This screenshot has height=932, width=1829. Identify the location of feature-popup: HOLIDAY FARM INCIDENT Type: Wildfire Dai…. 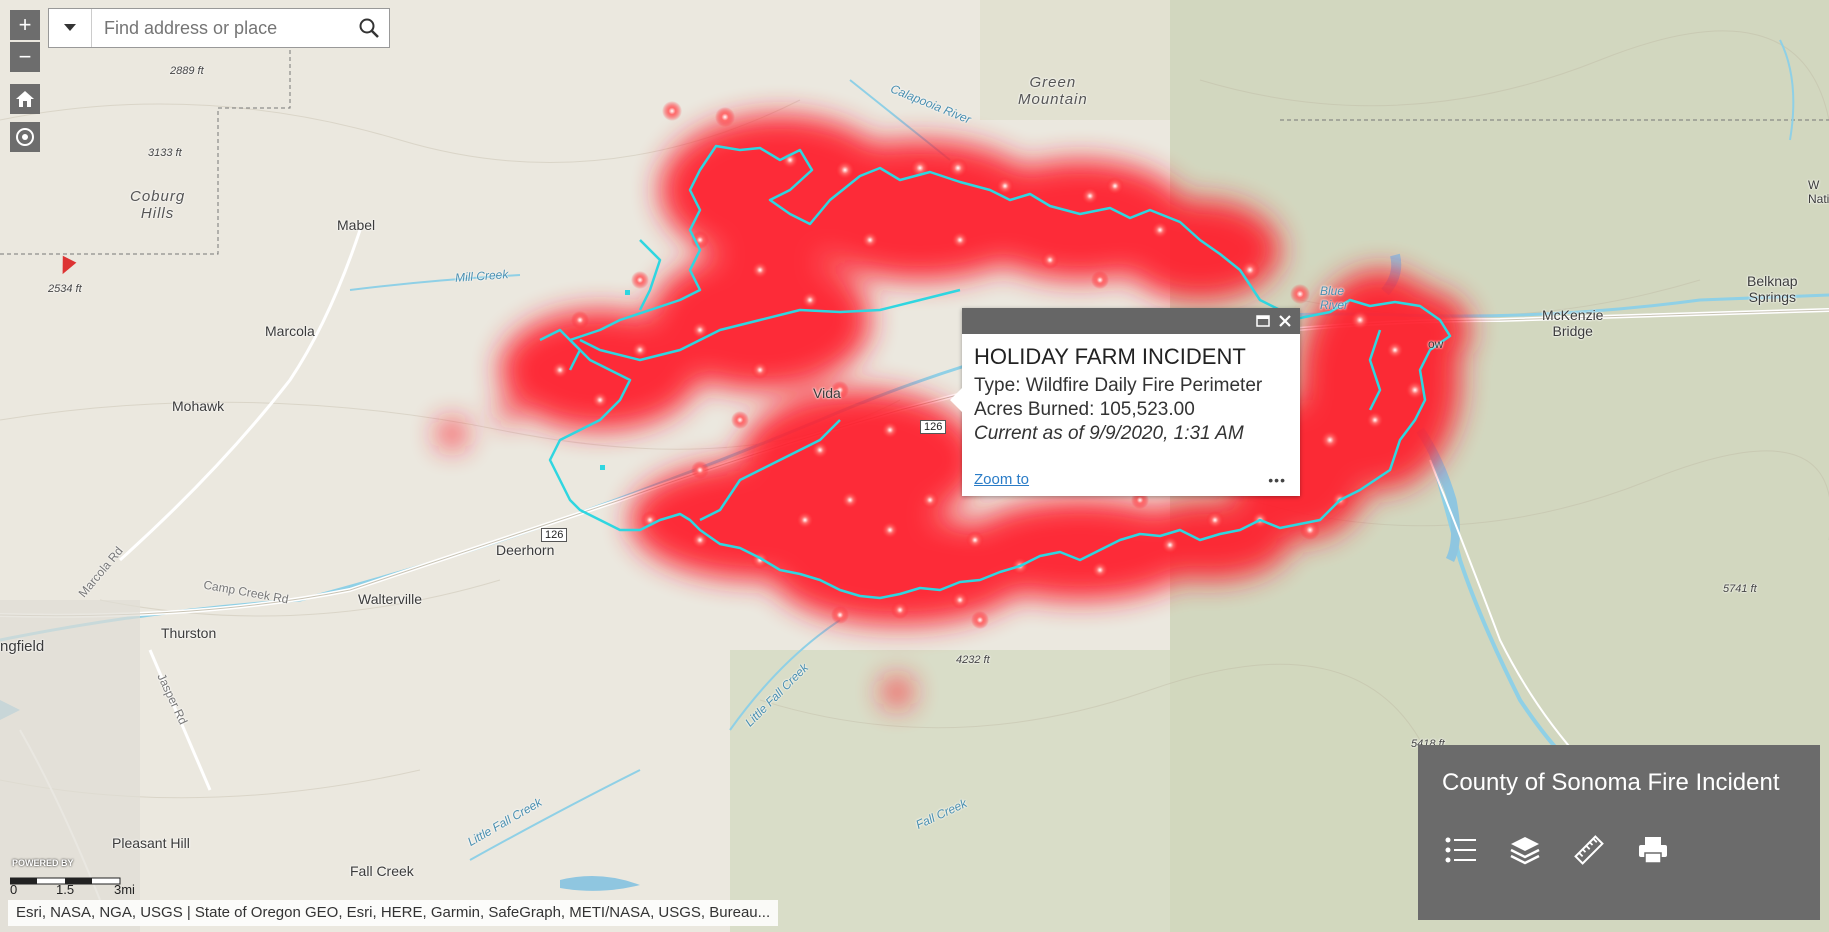
(1125, 402).